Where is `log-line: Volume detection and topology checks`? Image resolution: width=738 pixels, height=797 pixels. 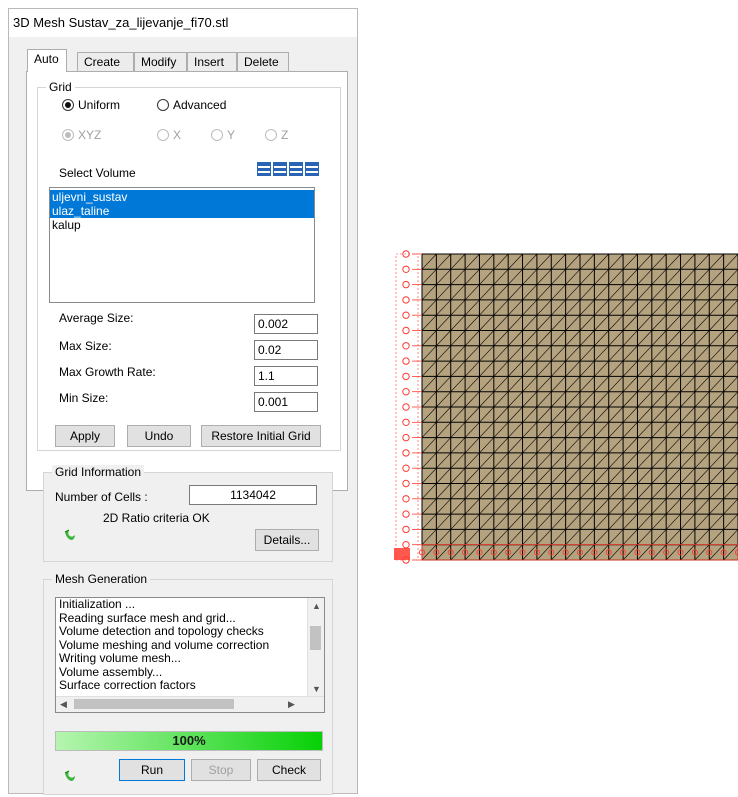 log-line: Volume detection and topology checks is located at coordinates (161, 631).